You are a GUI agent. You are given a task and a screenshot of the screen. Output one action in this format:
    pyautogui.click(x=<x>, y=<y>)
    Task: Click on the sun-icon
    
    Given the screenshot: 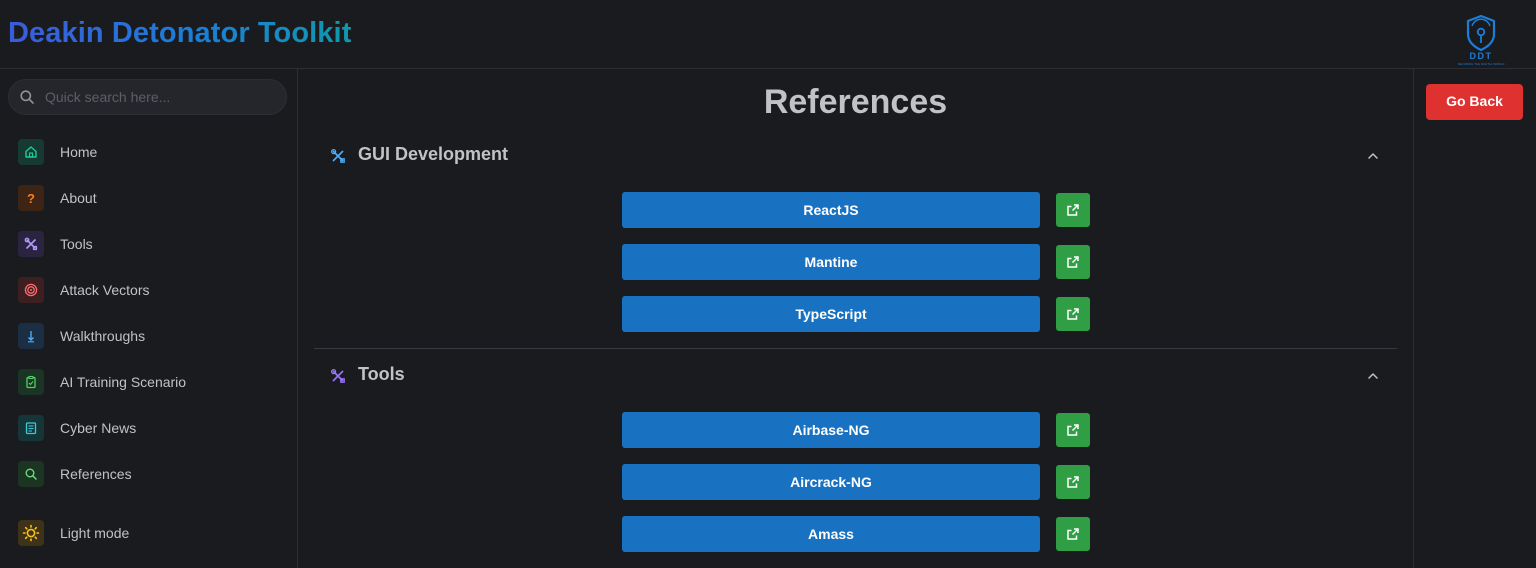 What is the action you would take?
    pyautogui.click(x=31, y=533)
    